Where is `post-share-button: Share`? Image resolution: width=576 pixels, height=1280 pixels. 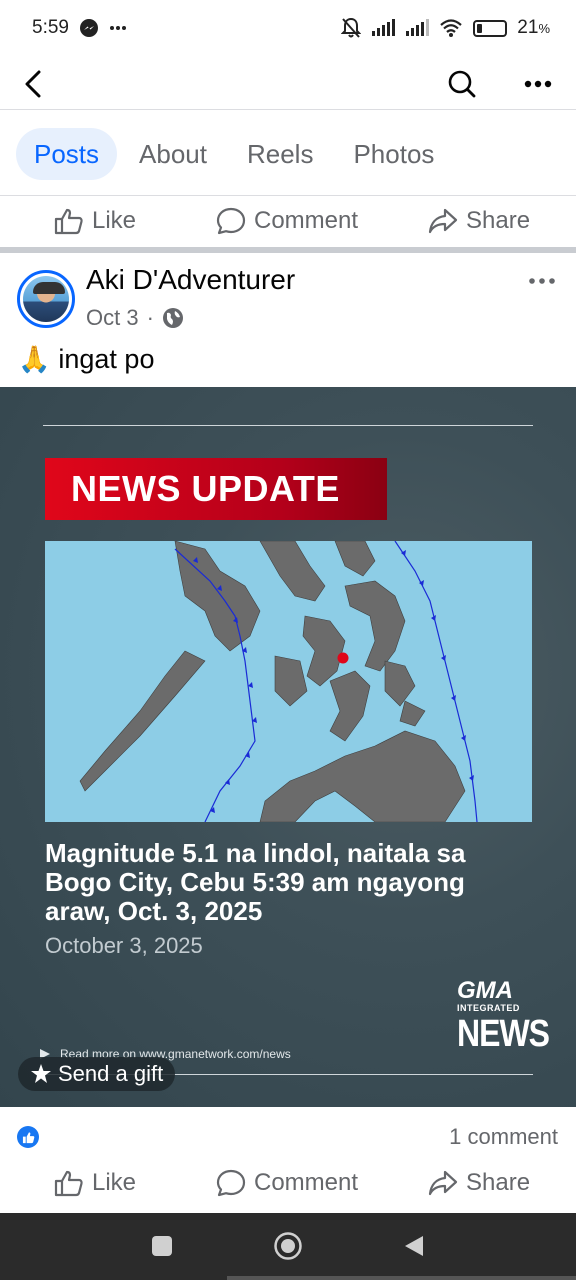 post-share-button: Share is located at coordinates (479, 1183).